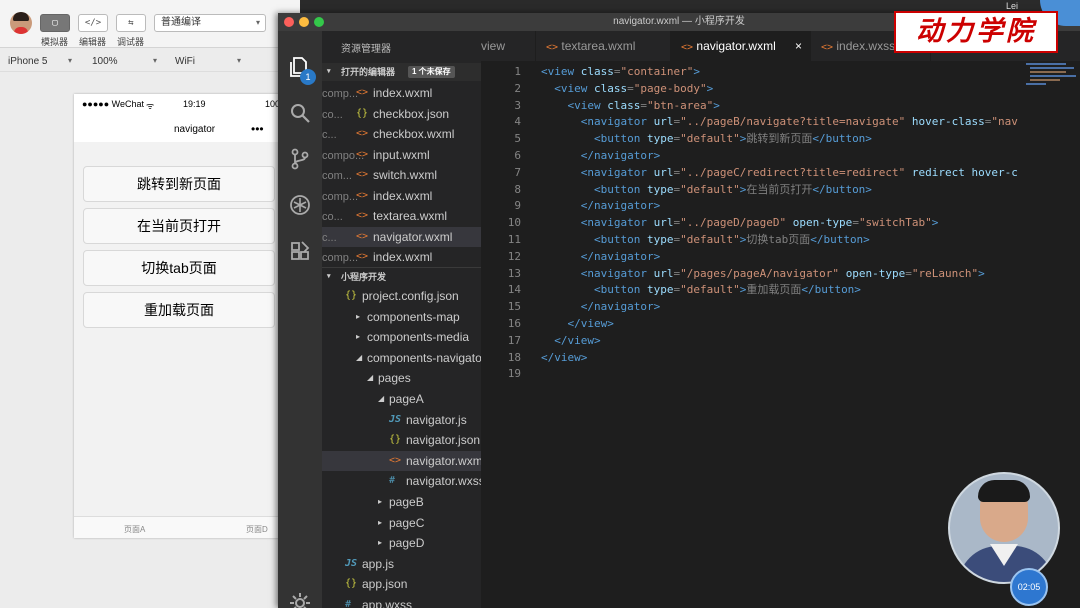  I want to click on close-icon: ×, so click(798, 46).